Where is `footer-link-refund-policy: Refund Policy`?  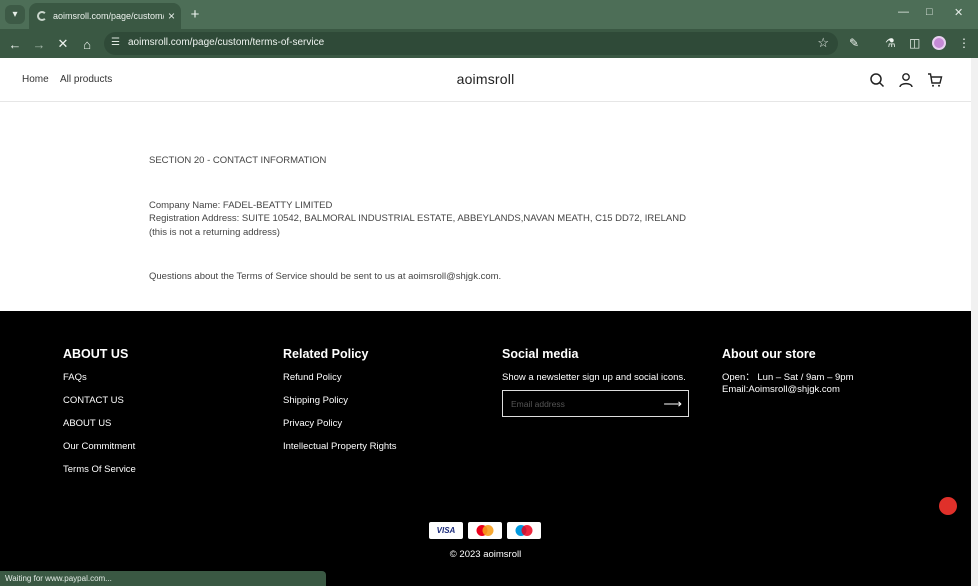
footer-link-refund-policy: Refund Policy is located at coordinates (340, 383).